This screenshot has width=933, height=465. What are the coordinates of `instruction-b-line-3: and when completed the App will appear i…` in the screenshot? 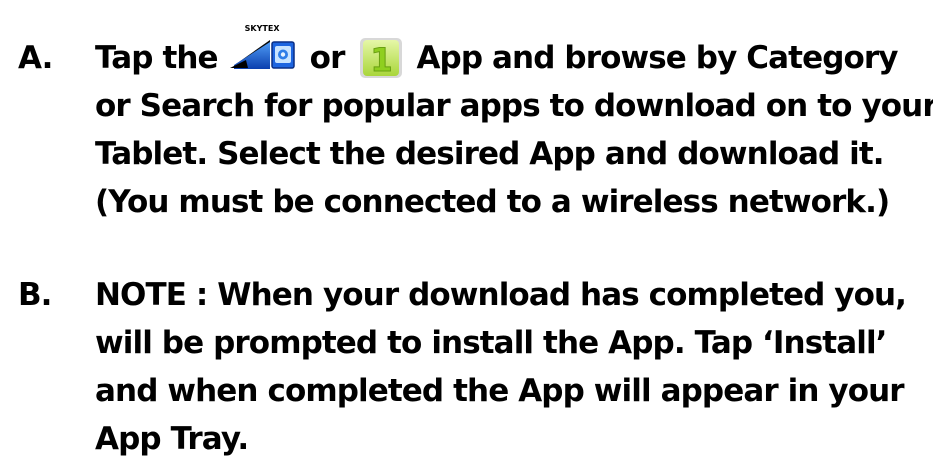 It's located at (500, 391).